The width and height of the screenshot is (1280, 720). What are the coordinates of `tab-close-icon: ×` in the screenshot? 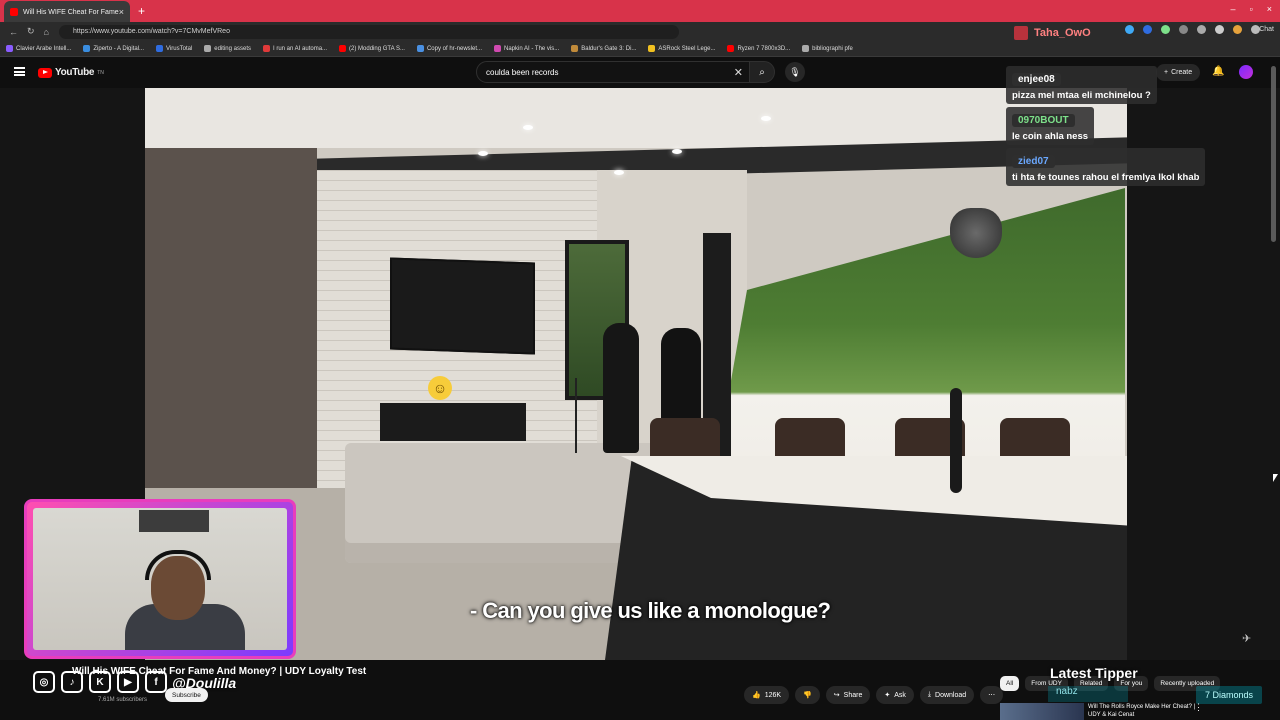 It's located at (121, 12).